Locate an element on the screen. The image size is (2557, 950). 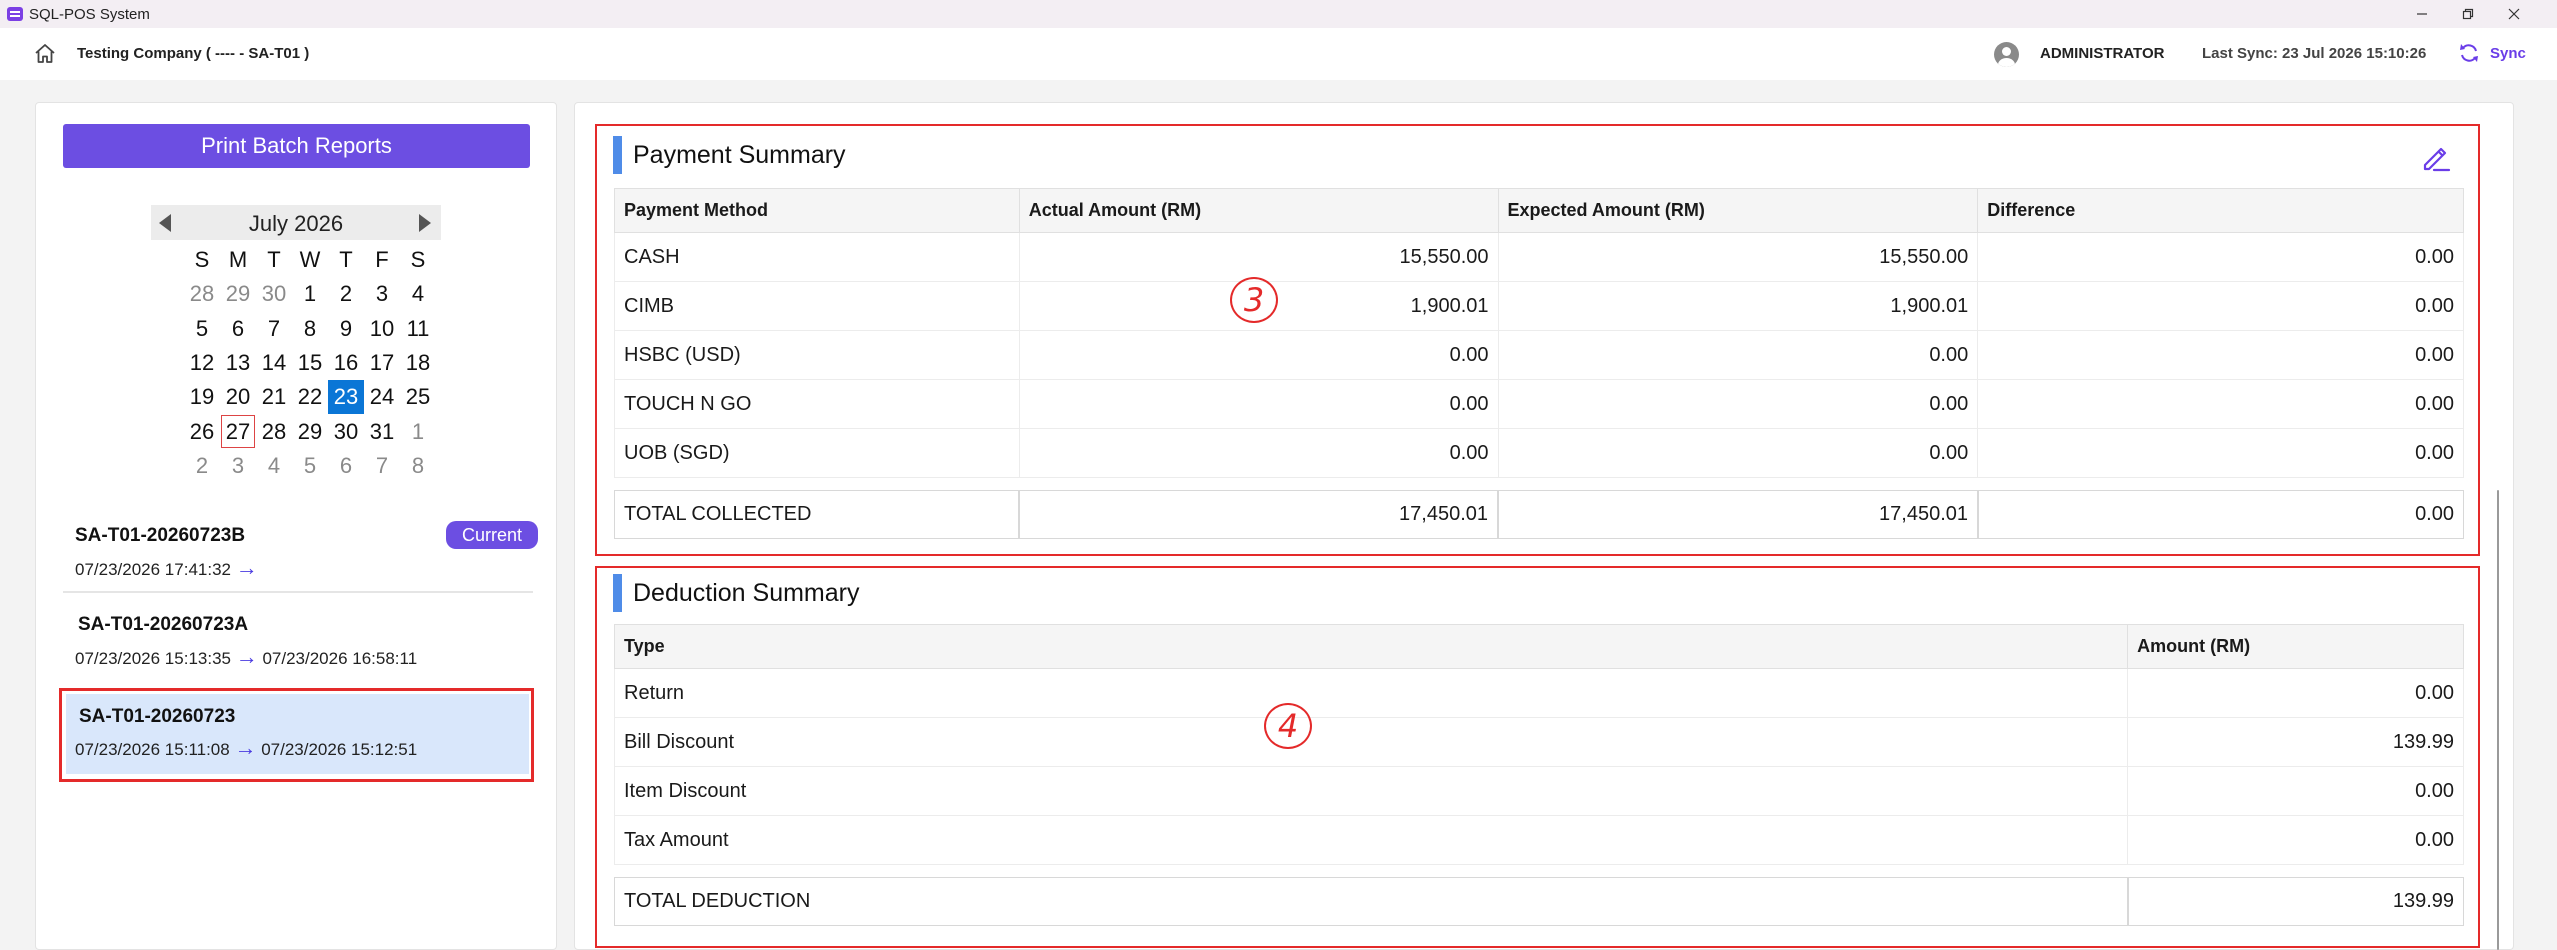
current-badge: Current is located at coordinates (492, 535).